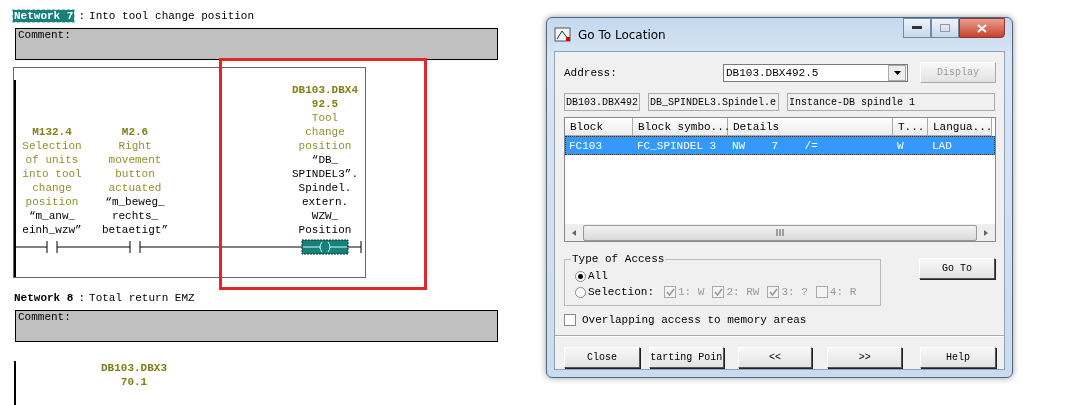 The width and height of the screenshot is (1068, 405). Describe the element at coordinates (142, 298) in the screenshot. I see `network-description: Total return EMZ` at that location.